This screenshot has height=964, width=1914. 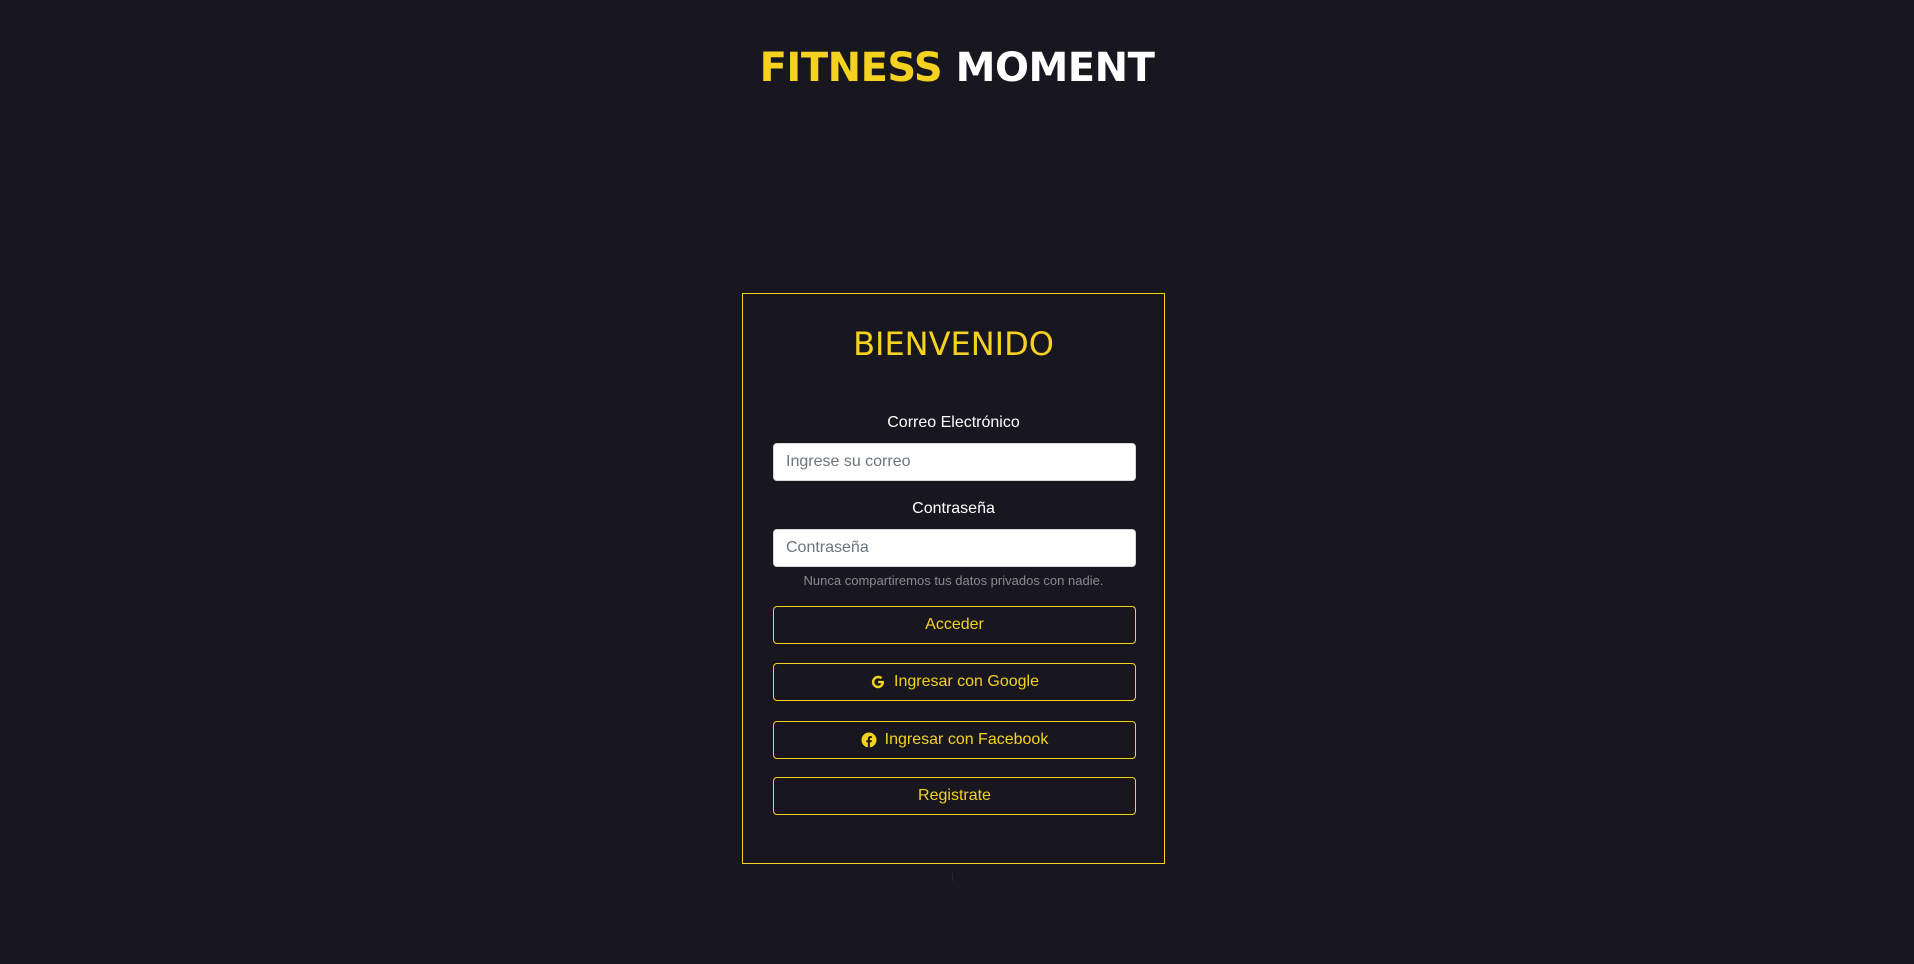 I want to click on google-icon, so click(x=878, y=682).